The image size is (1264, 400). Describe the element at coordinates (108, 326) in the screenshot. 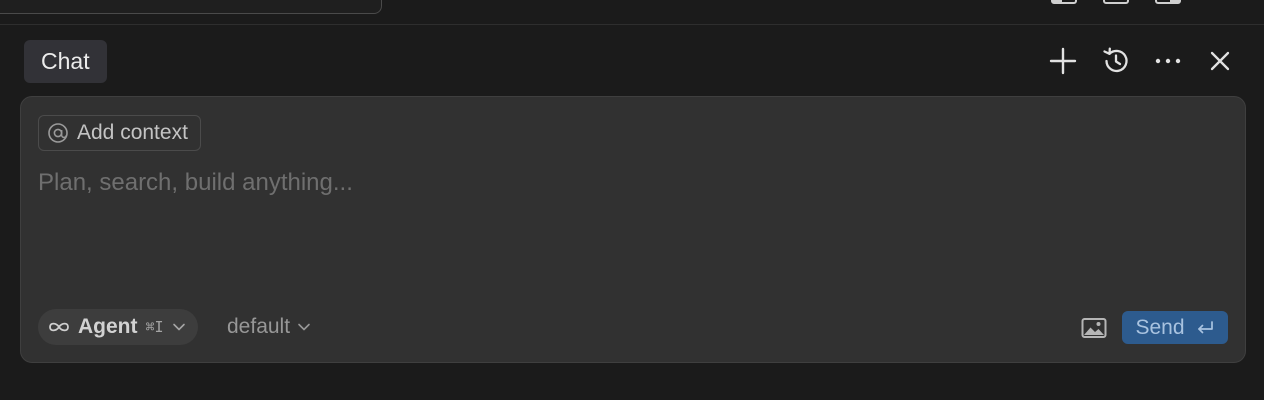

I see `mode-label: Agent` at that location.